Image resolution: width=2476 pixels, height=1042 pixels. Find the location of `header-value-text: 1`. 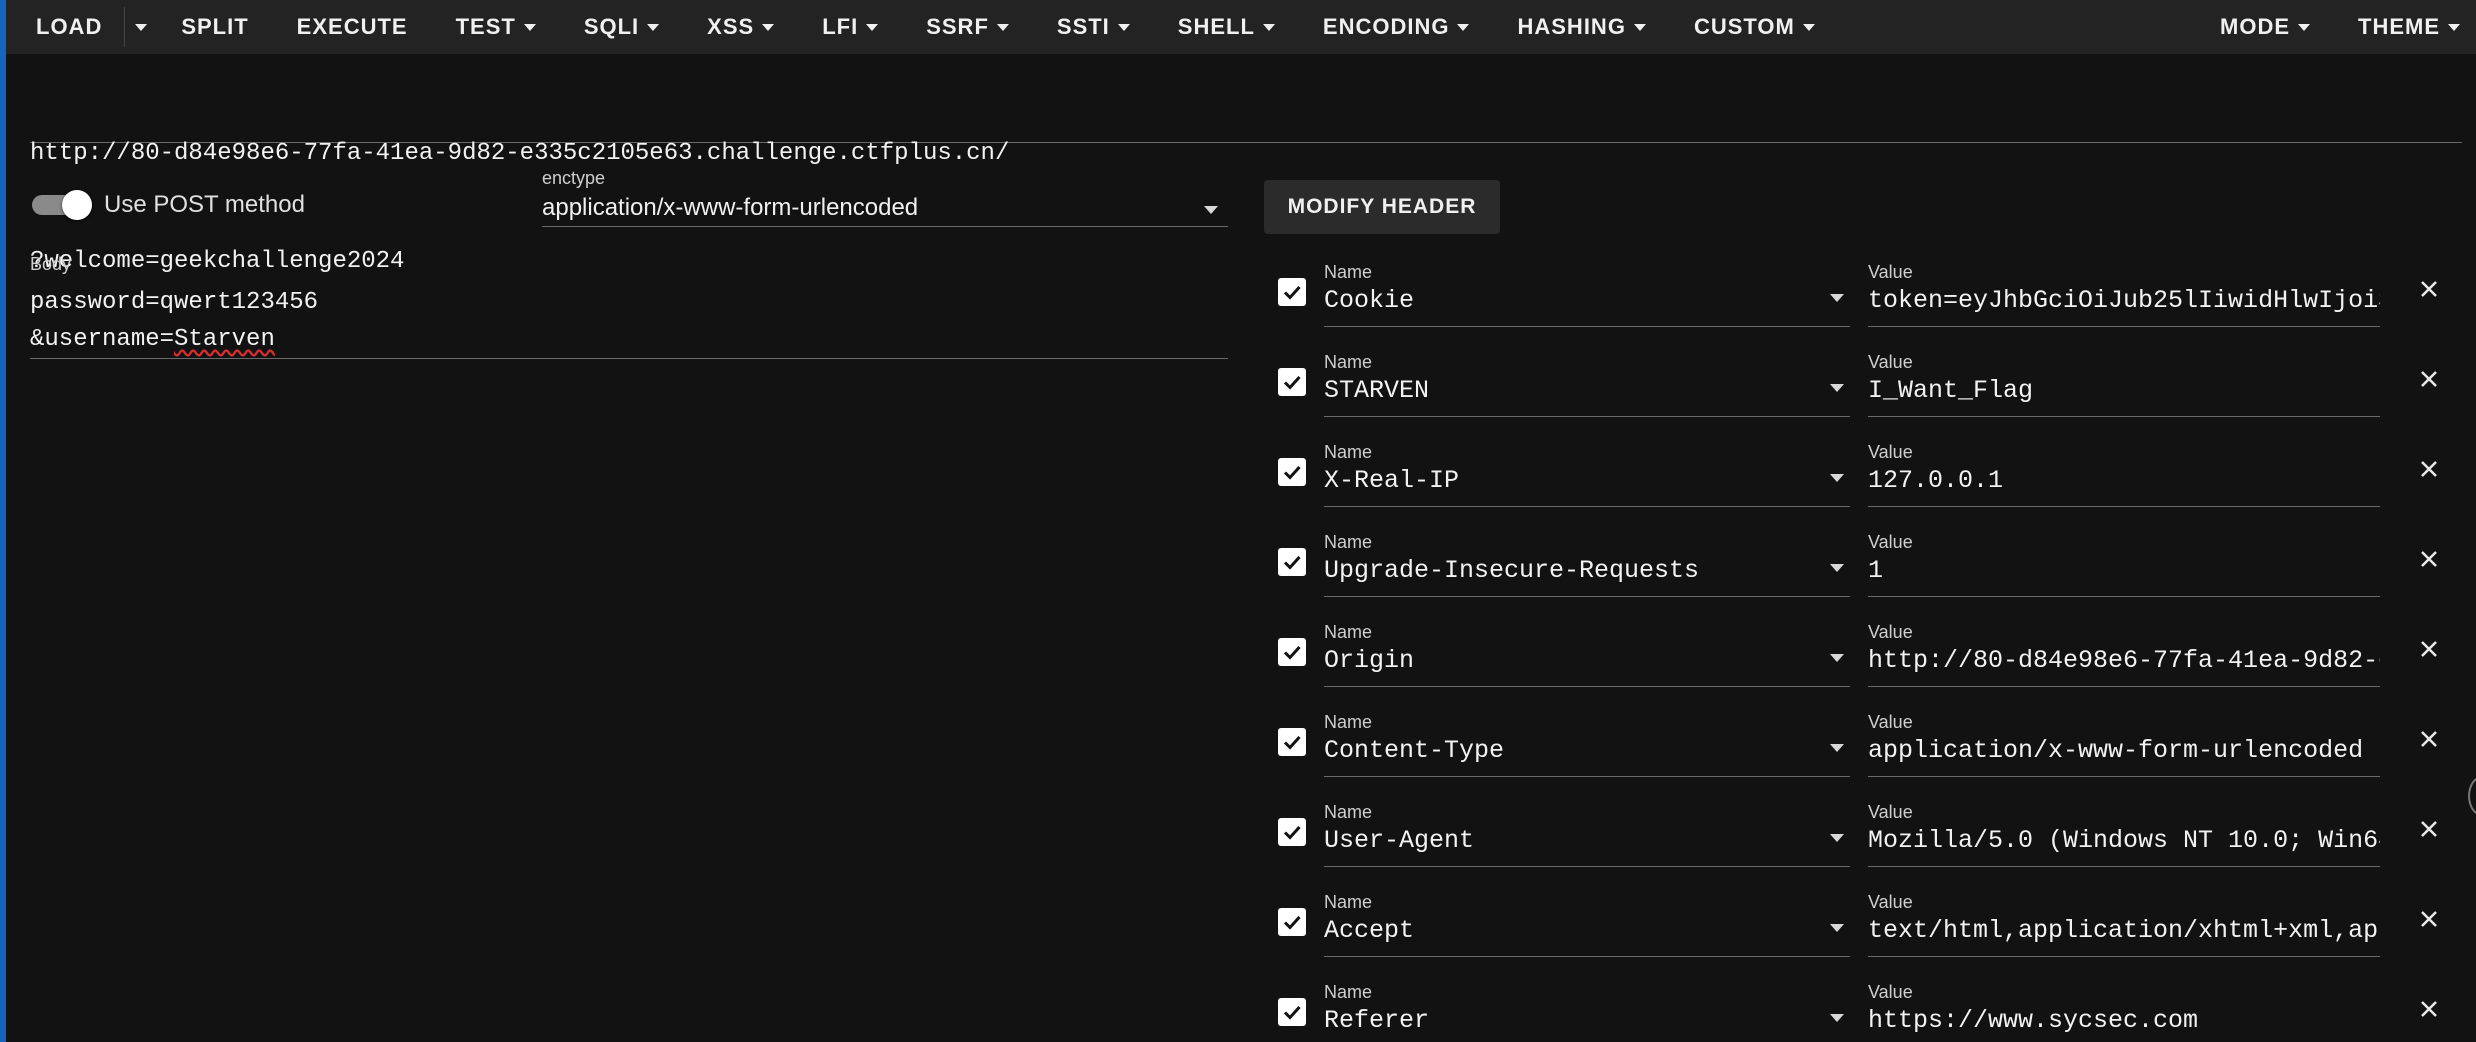

header-value-text: 1 is located at coordinates (1876, 570).